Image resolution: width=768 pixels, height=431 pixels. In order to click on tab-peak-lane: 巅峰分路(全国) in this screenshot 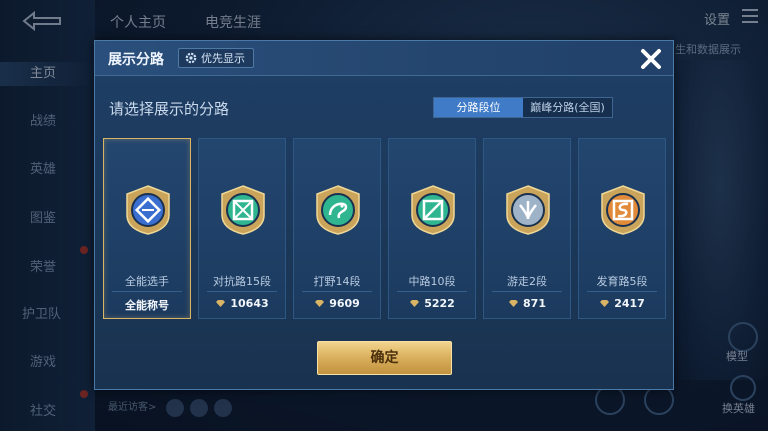, I will do `click(567, 107)`.